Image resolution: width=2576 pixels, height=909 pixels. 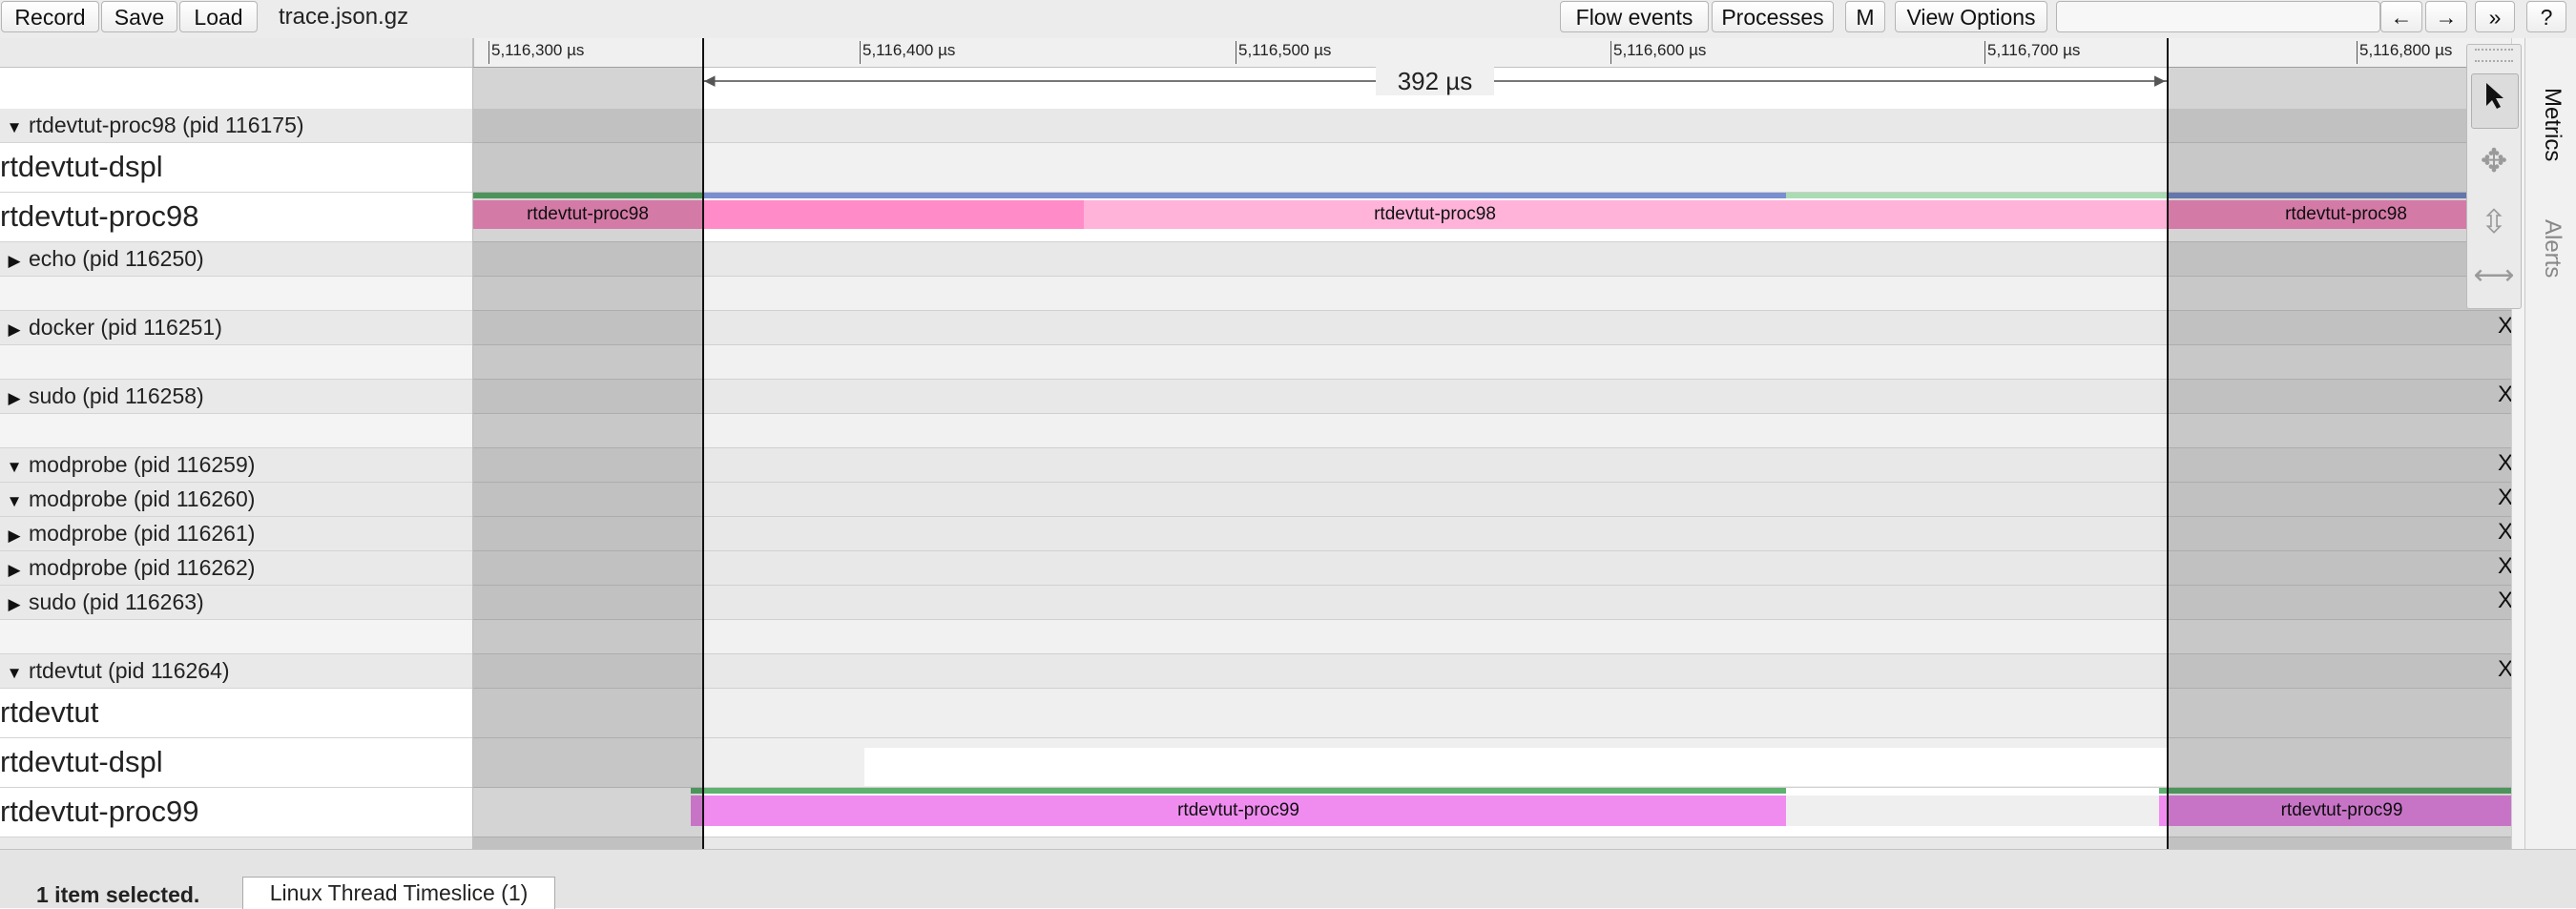 What do you see at coordinates (1865, 16) in the screenshot?
I see `m-button: M` at bounding box center [1865, 16].